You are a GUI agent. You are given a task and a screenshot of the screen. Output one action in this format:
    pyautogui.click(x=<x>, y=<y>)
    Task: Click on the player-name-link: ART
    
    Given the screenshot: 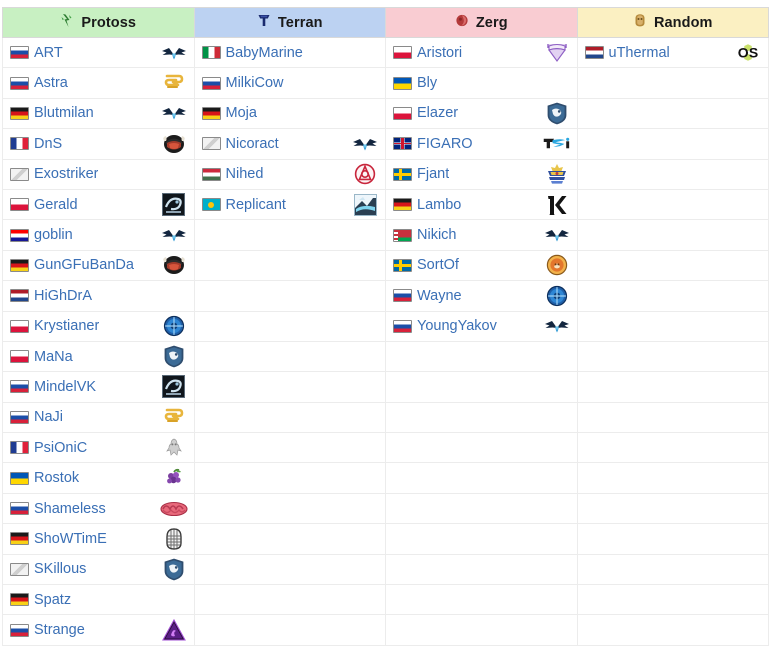 What is the action you would take?
    pyautogui.click(x=48, y=53)
    